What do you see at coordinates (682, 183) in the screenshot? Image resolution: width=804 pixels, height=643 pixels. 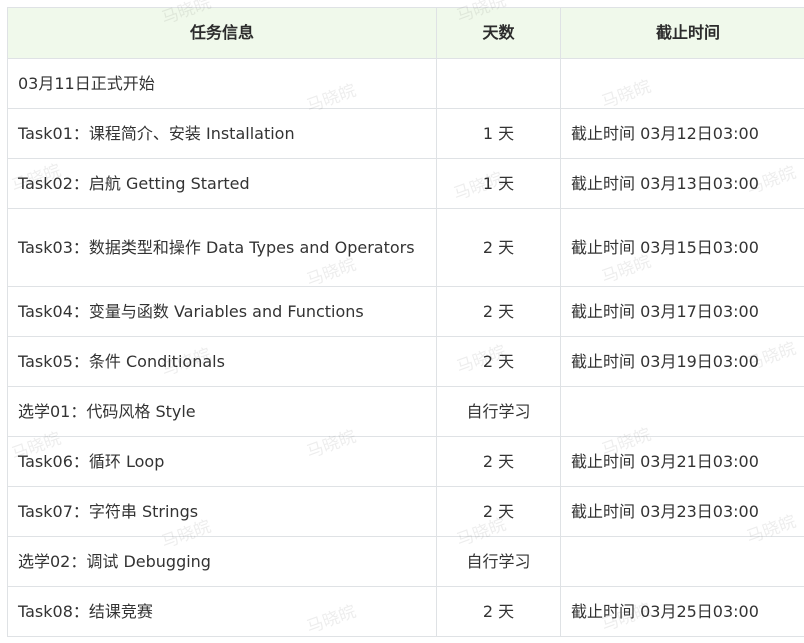 I see `cell-deadline: 截止时间 03月13日03:00` at bounding box center [682, 183].